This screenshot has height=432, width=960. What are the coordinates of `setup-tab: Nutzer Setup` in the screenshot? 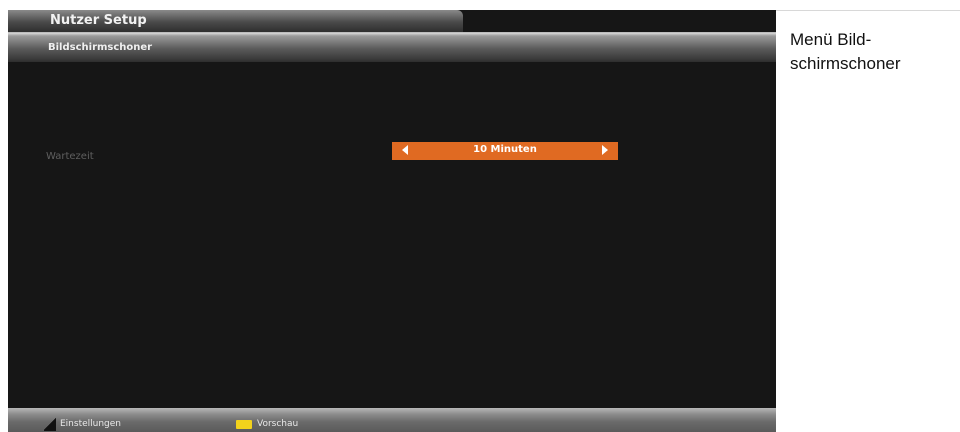 It's located at (235, 21).